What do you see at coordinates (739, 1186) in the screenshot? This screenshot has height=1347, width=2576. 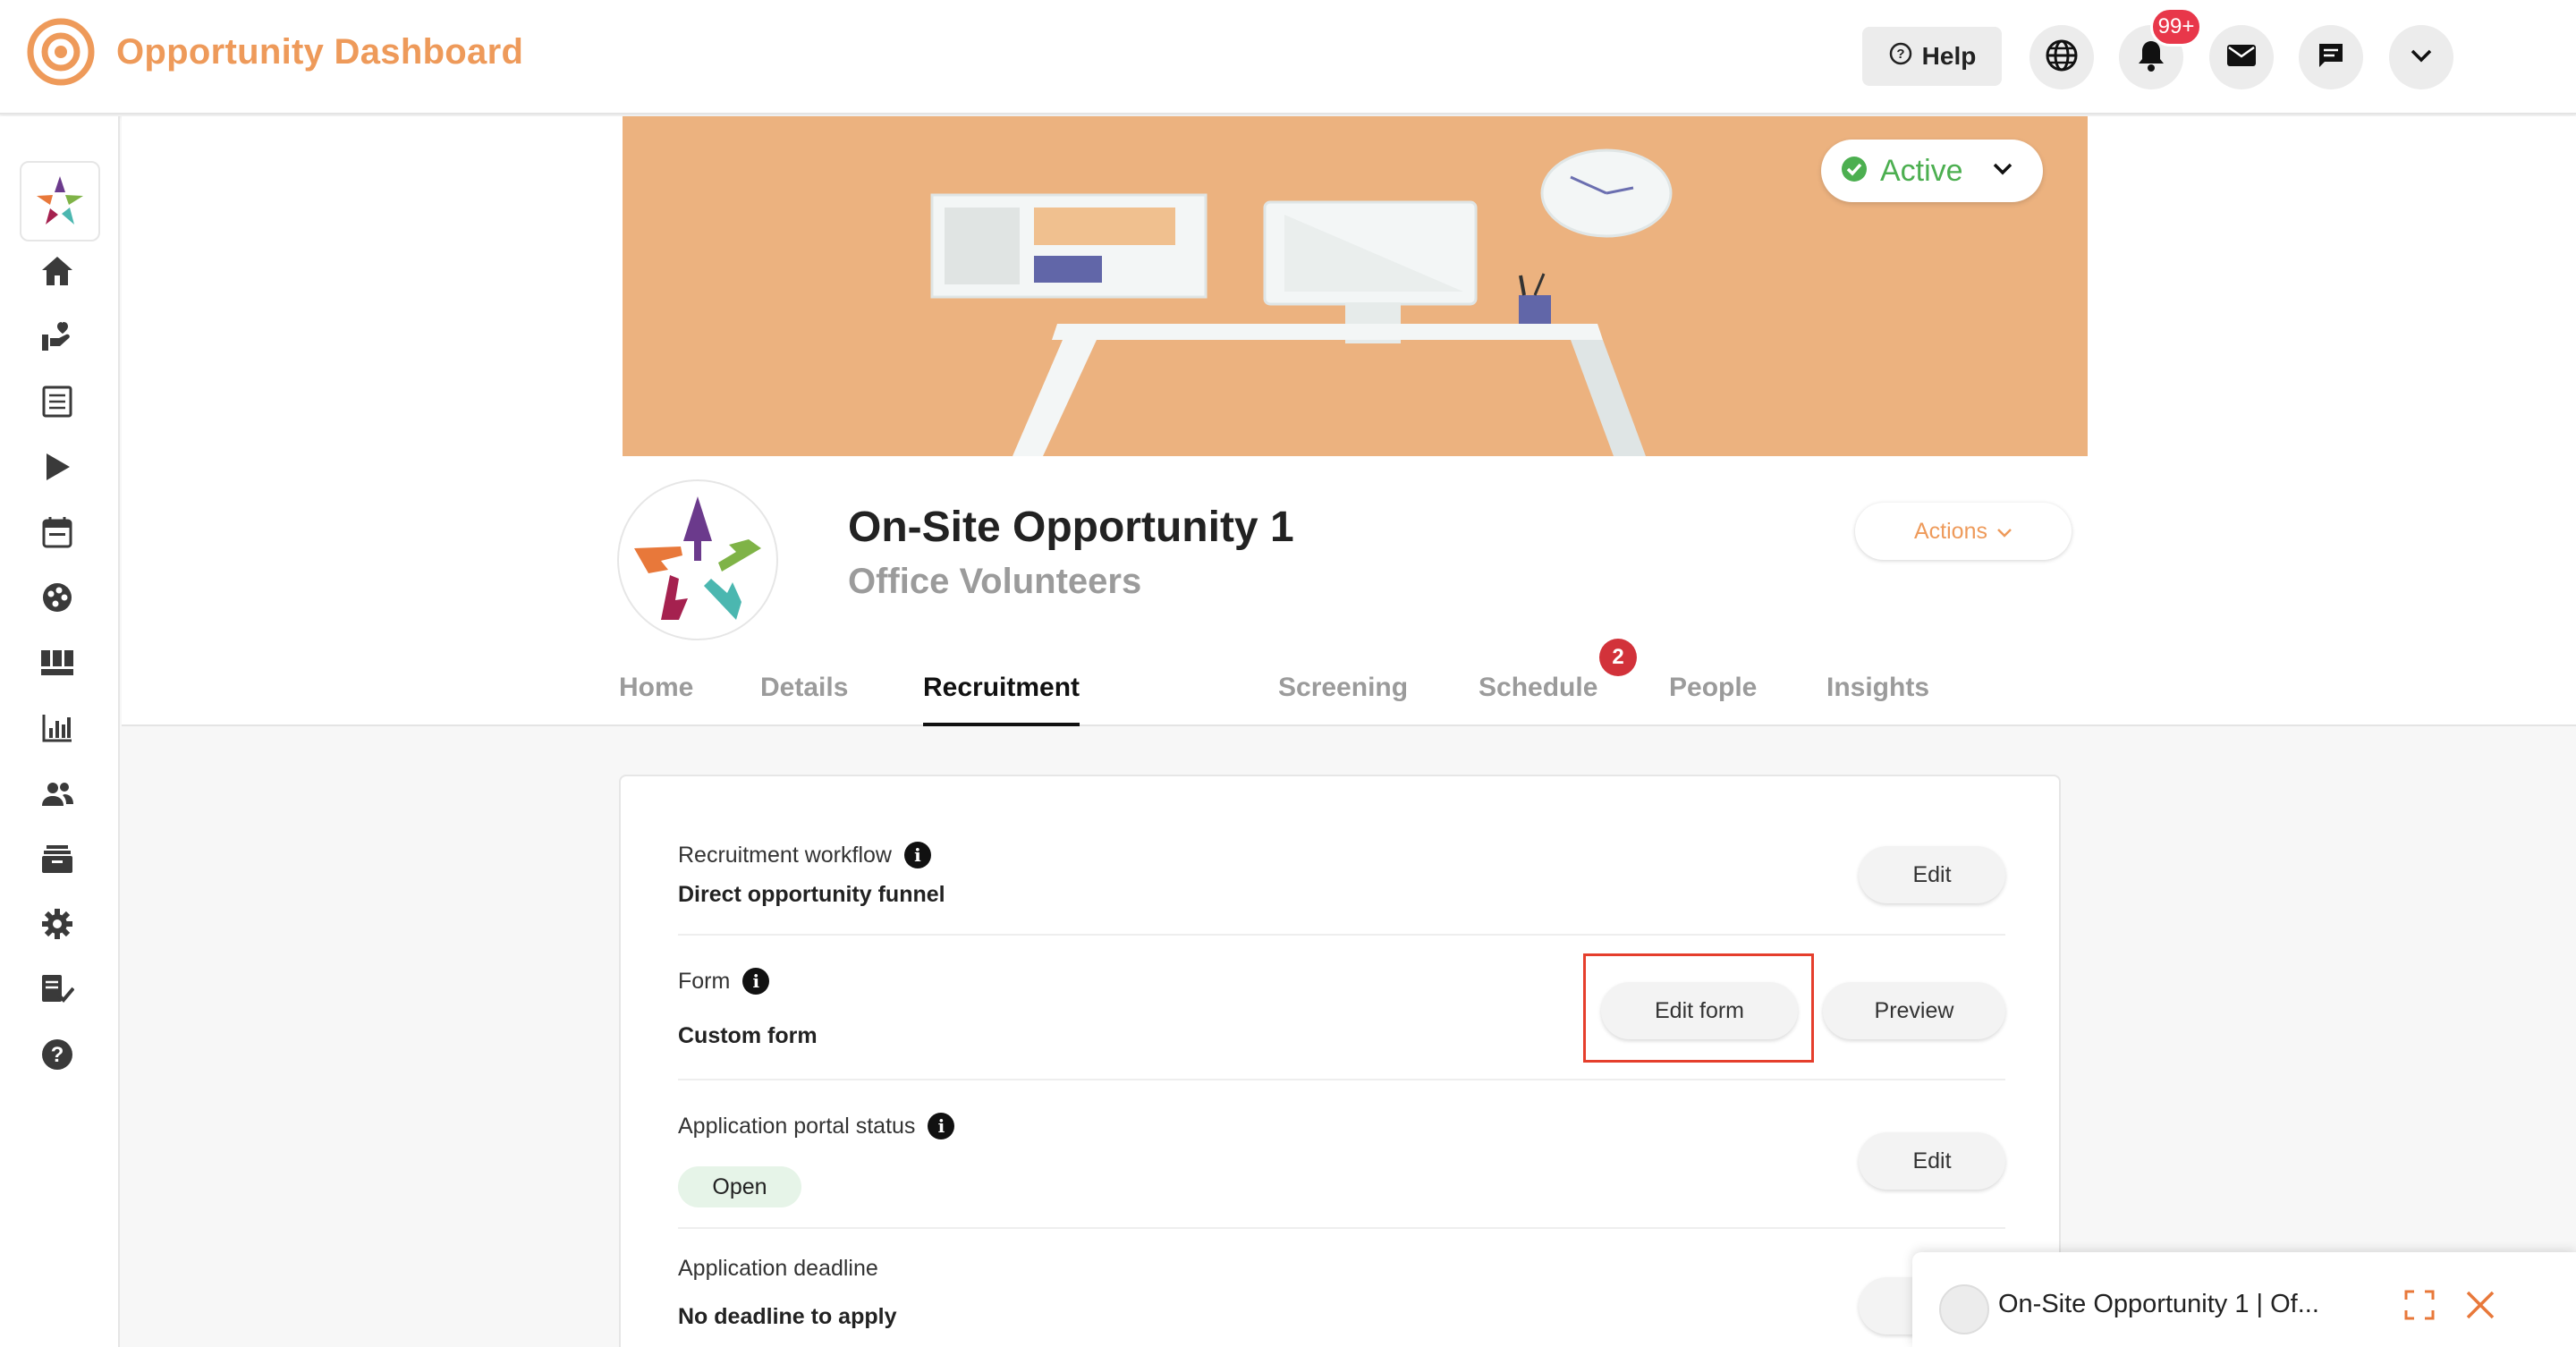 I see `portal-status-badge: Open` at bounding box center [739, 1186].